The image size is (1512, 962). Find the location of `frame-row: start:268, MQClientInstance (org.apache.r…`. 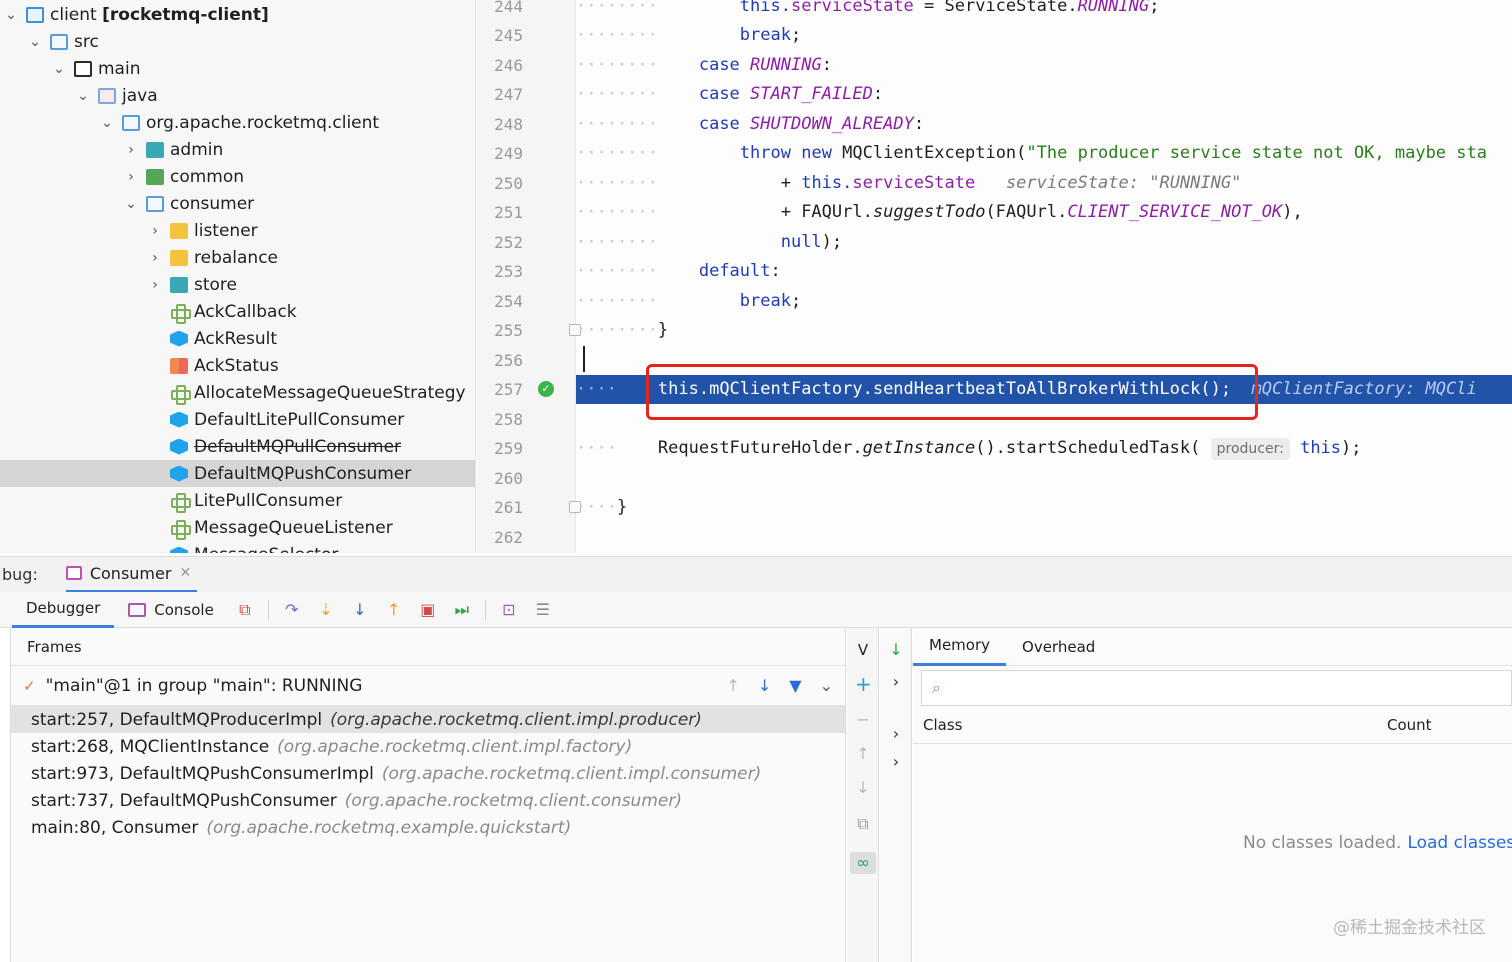

frame-row: start:268, MQClientInstance (org.apache.r… is located at coordinates (428, 746).